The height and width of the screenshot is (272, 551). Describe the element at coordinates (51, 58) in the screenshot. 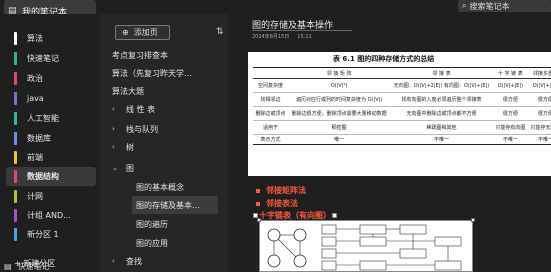

I see `section-tab: 快速笔记` at that location.